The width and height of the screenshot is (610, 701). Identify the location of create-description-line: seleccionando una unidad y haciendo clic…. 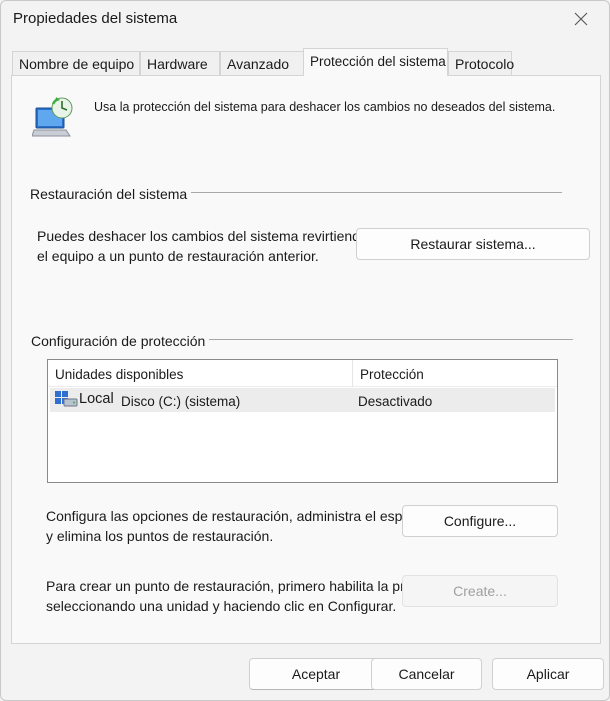
(221, 606).